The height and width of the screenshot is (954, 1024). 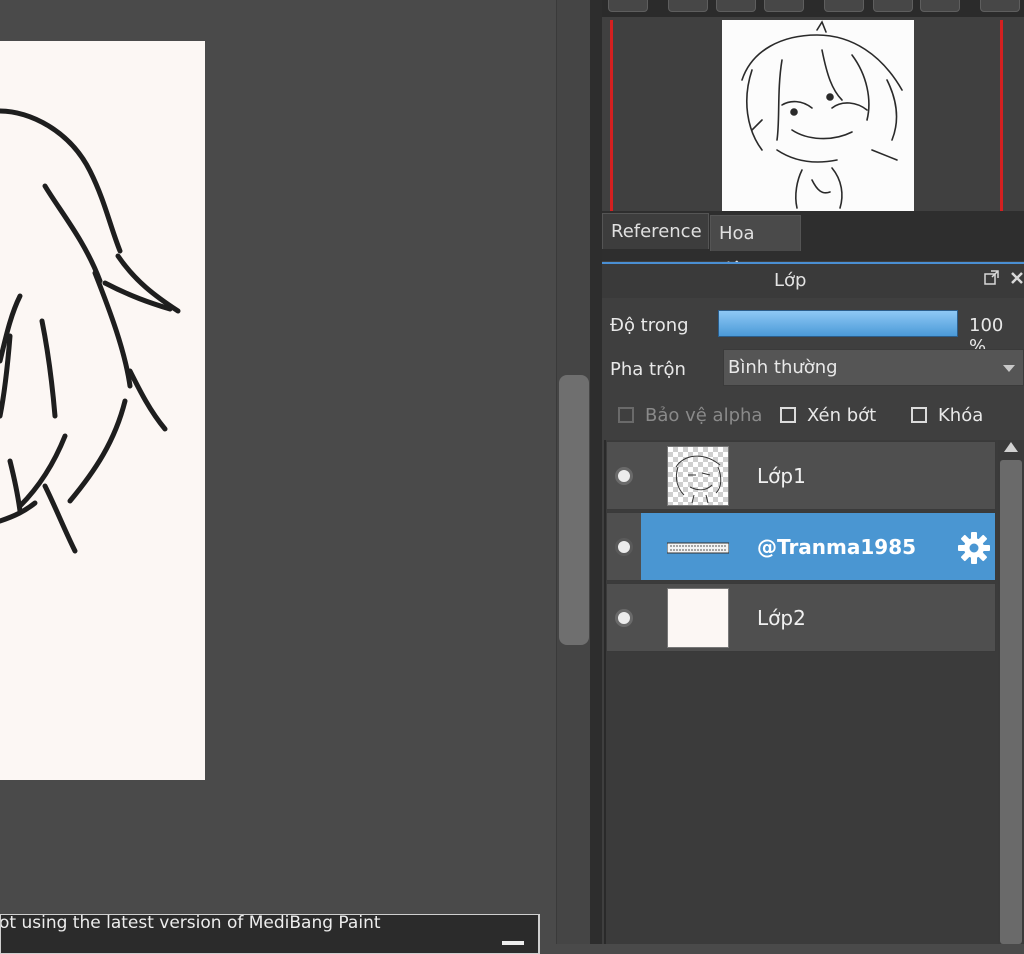 What do you see at coordinates (1009, 368) in the screenshot?
I see `chevron-down-icon` at bounding box center [1009, 368].